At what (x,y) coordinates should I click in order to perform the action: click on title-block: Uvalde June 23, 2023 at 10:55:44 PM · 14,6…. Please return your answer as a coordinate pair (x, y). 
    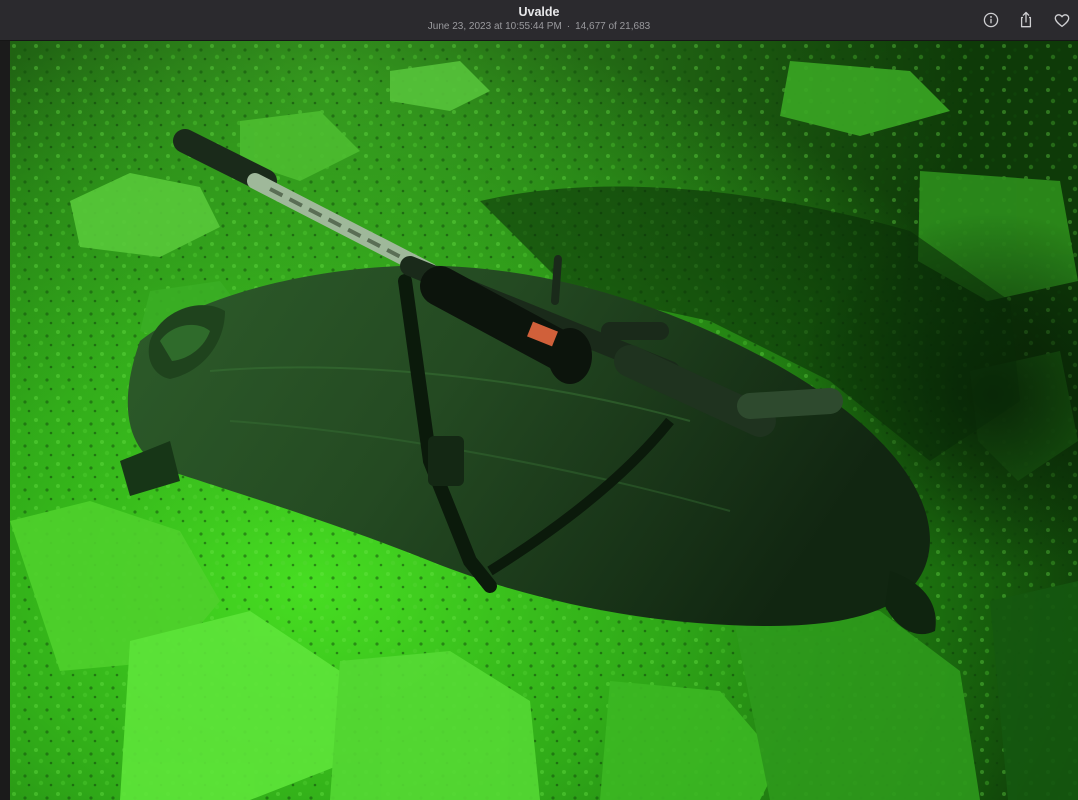
    Looking at the image, I should click on (539, 19).